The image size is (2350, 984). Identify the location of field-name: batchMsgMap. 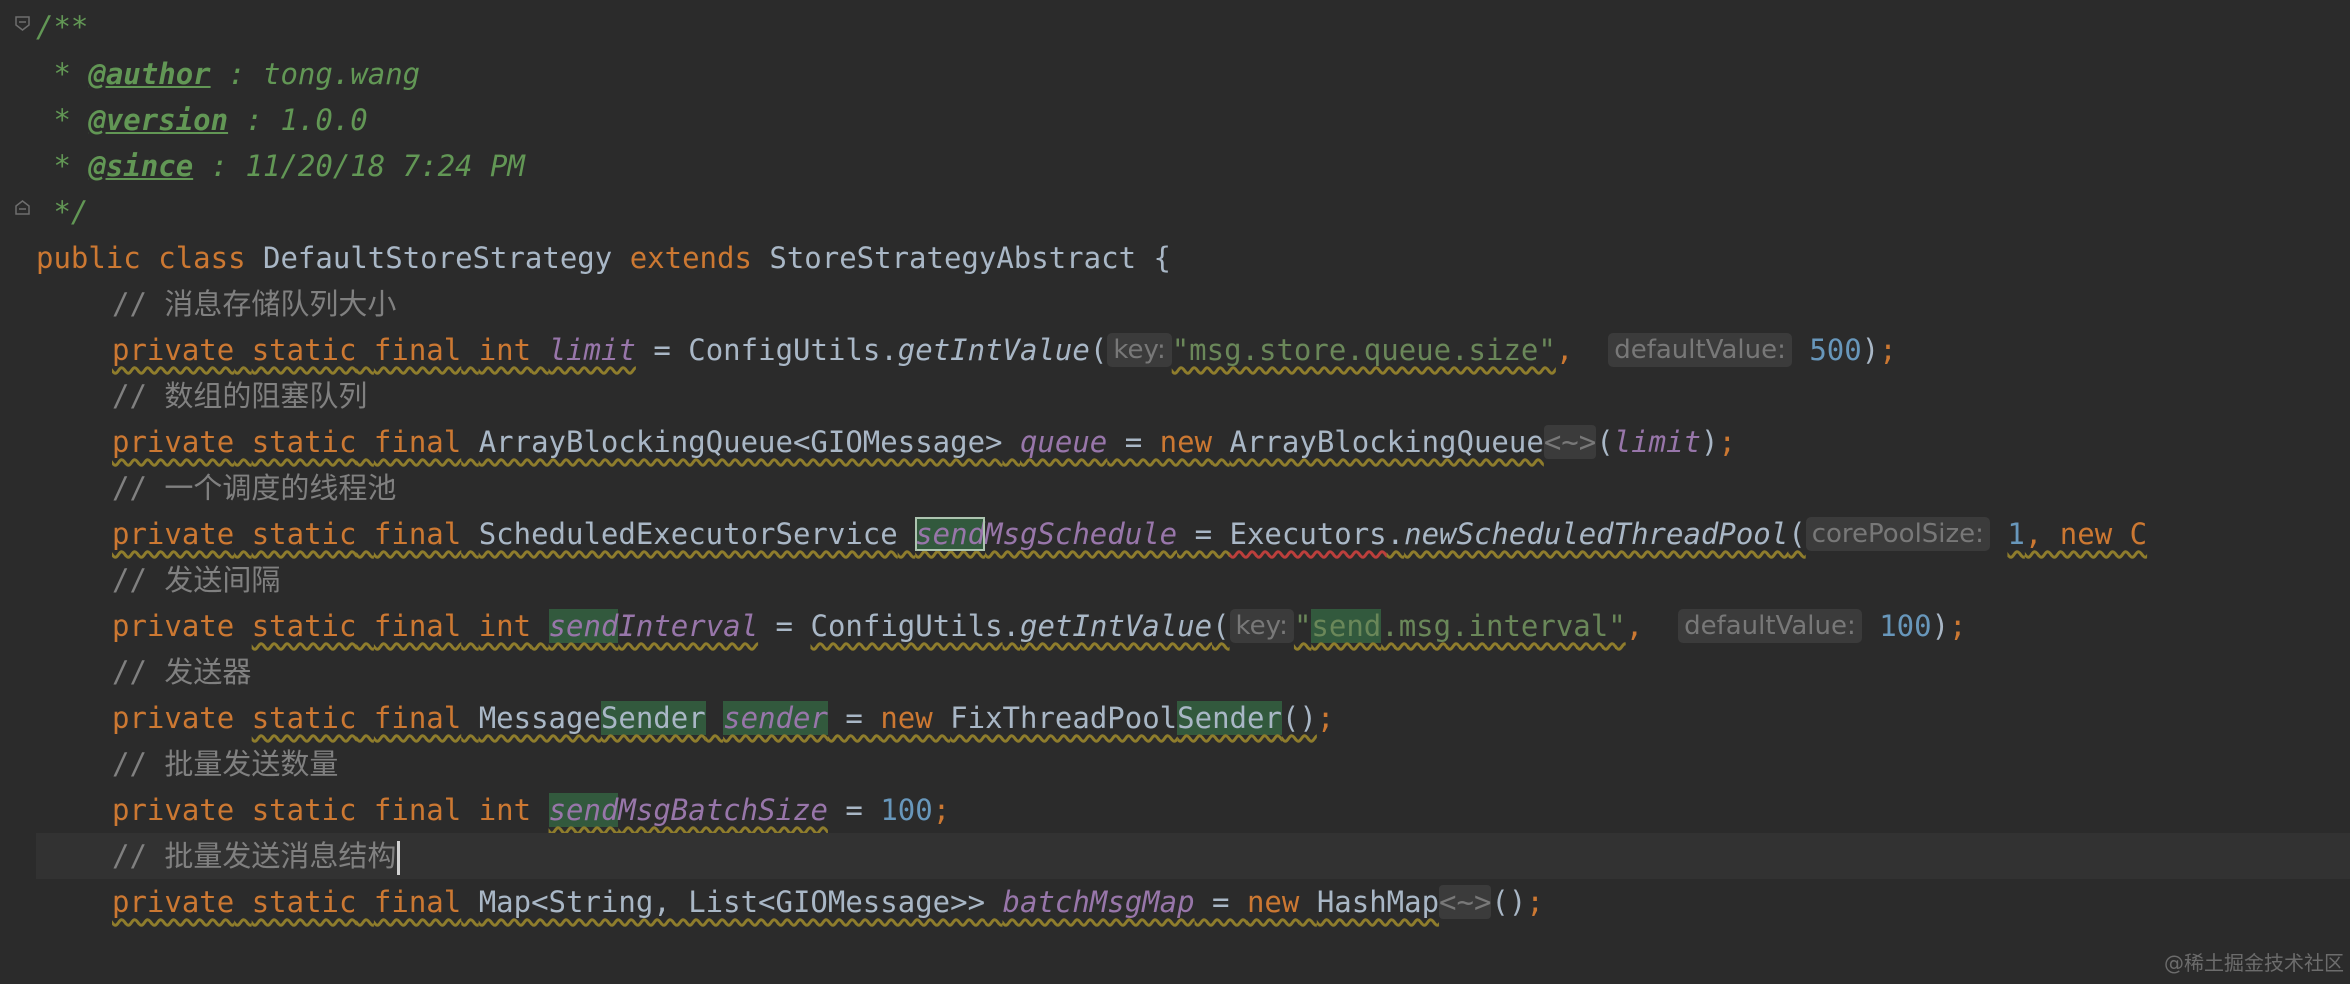
(1099, 902).